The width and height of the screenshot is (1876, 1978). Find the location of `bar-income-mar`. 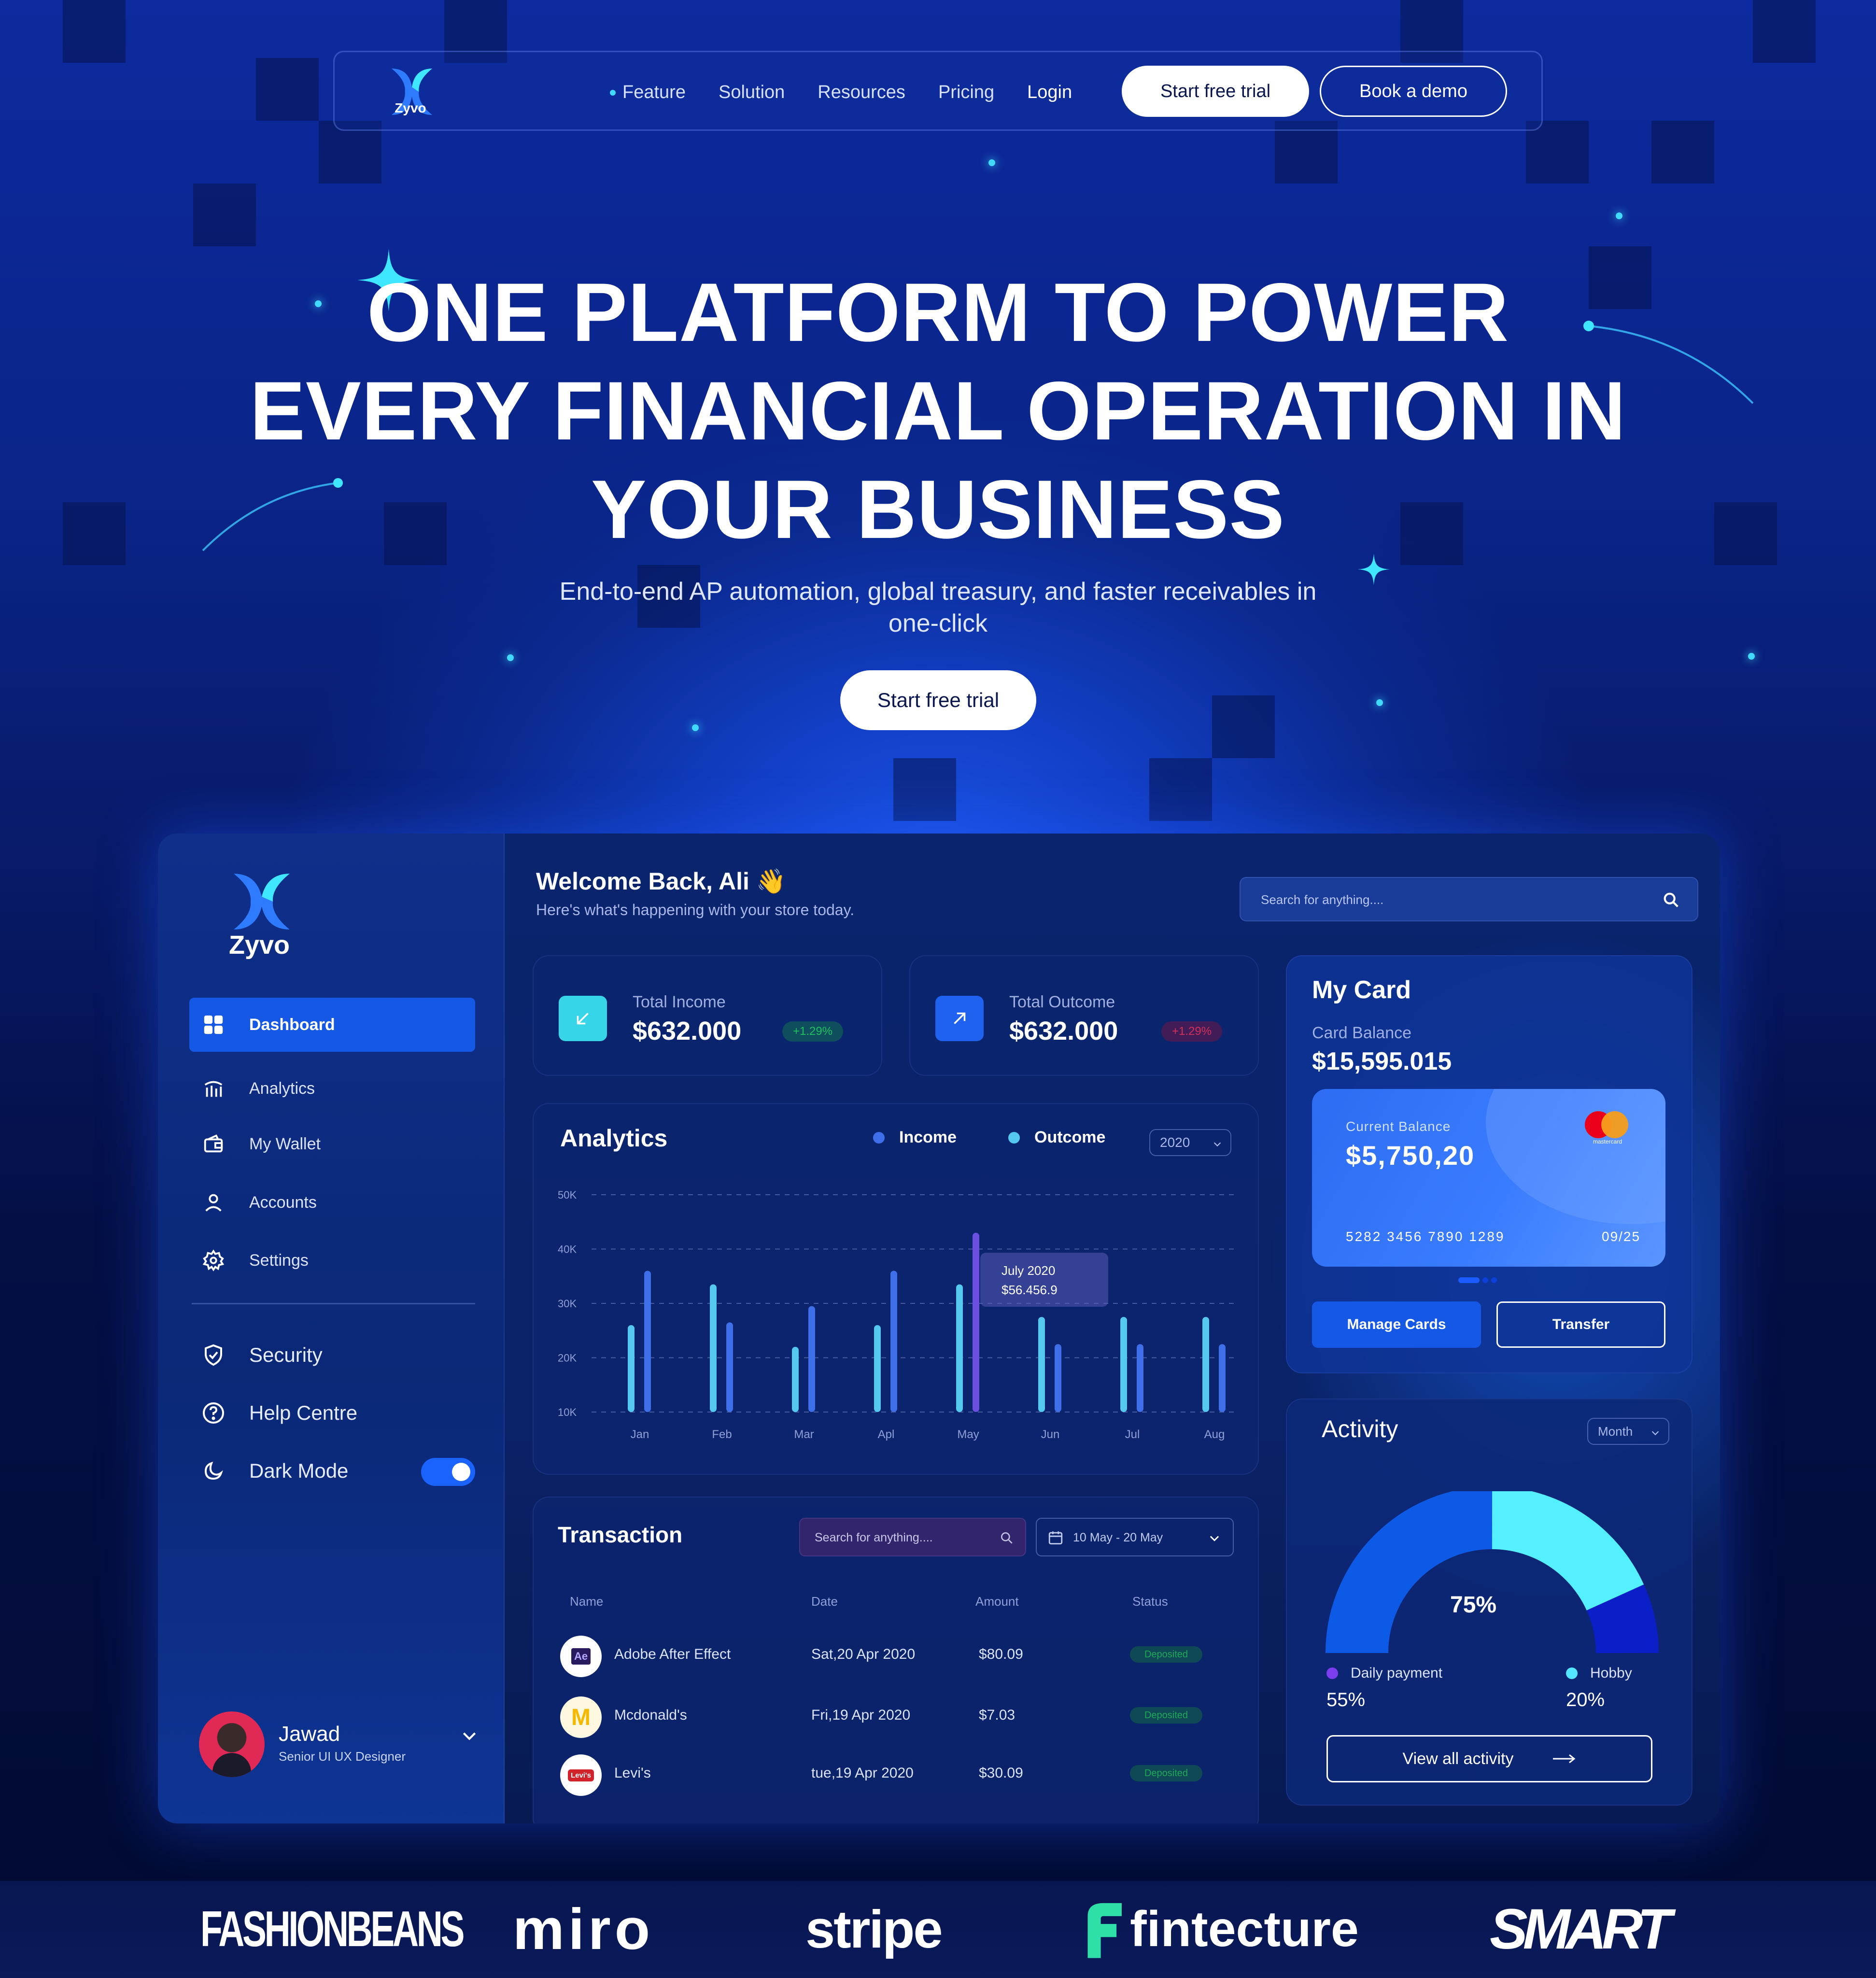

bar-income-mar is located at coordinates (811, 1359).